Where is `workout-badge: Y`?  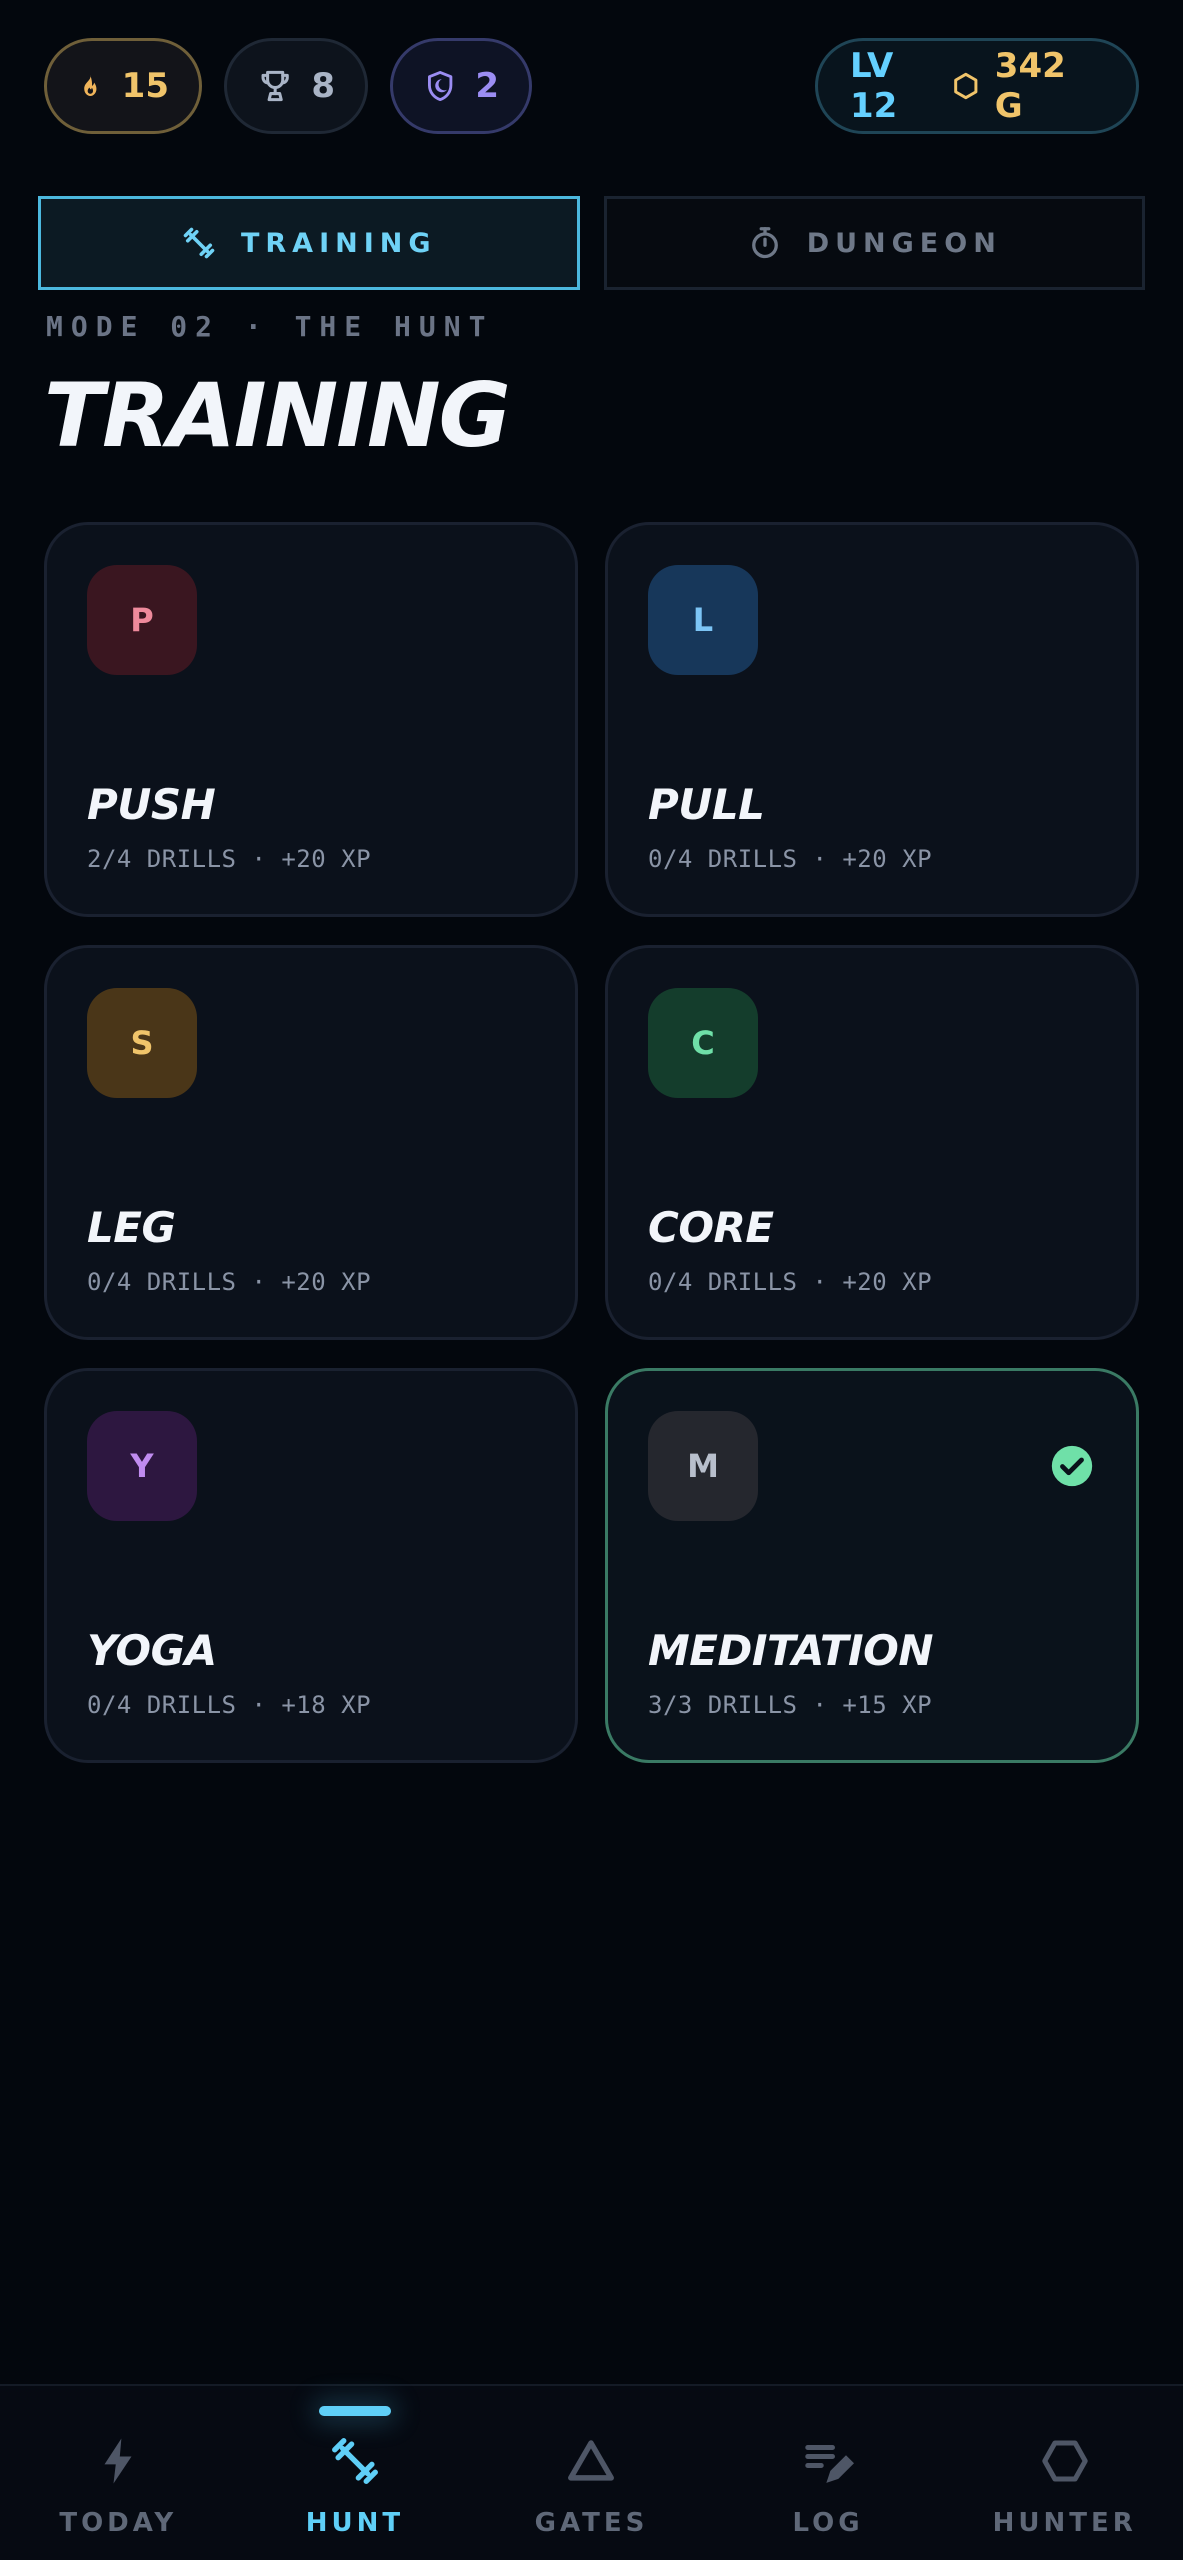
workout-badge: Y is located at coordinates (142, 1466).